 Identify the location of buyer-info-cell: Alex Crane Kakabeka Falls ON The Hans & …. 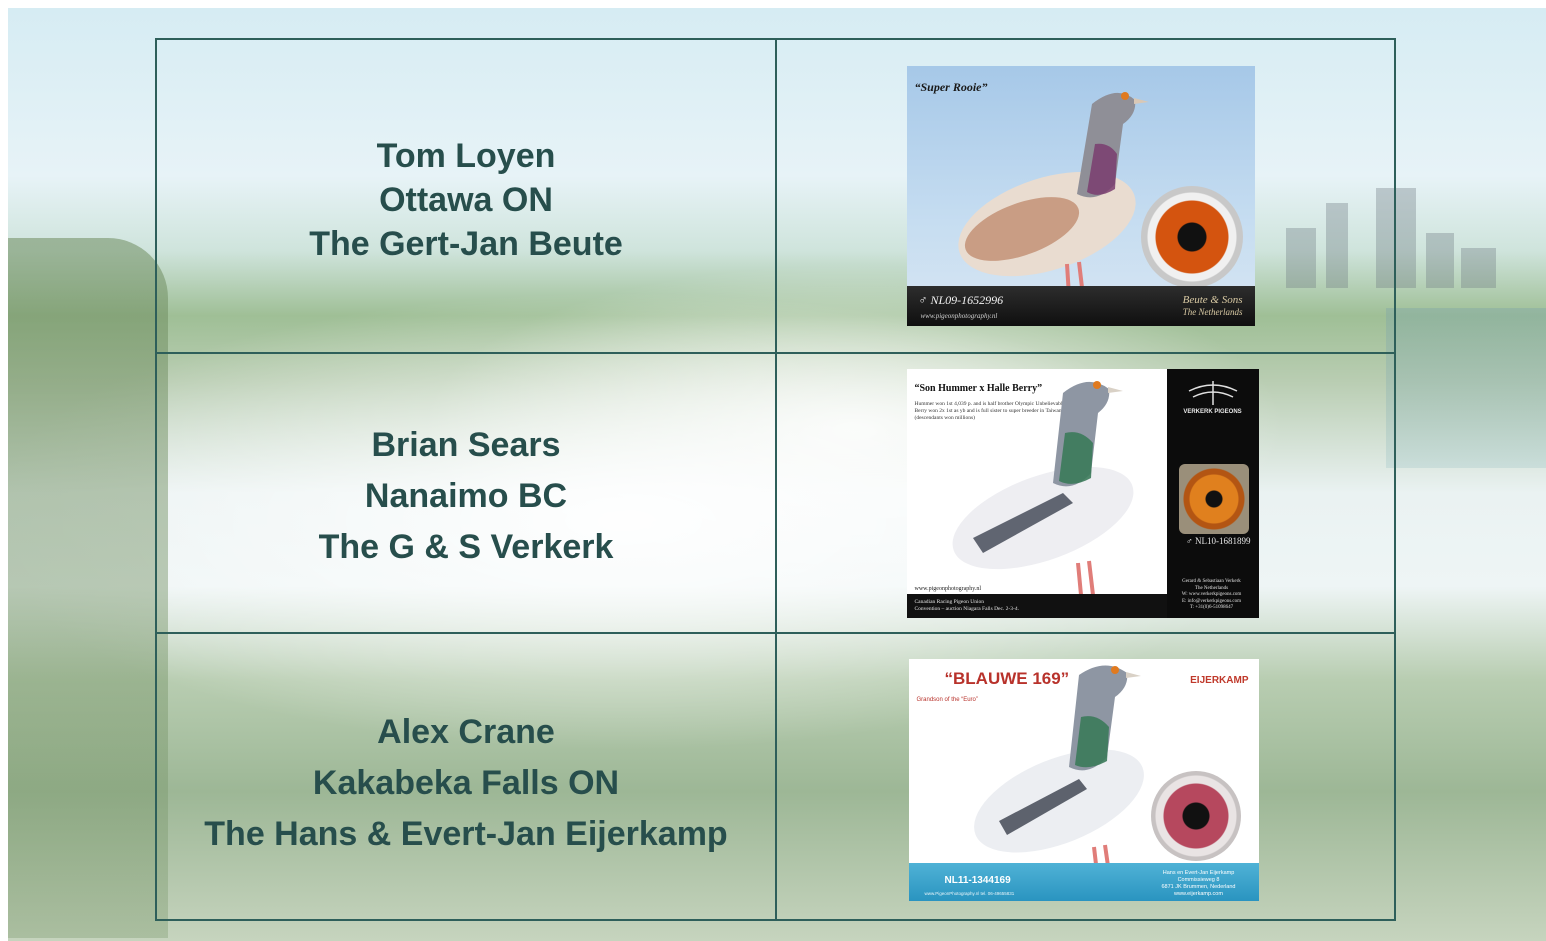
(467, 776).